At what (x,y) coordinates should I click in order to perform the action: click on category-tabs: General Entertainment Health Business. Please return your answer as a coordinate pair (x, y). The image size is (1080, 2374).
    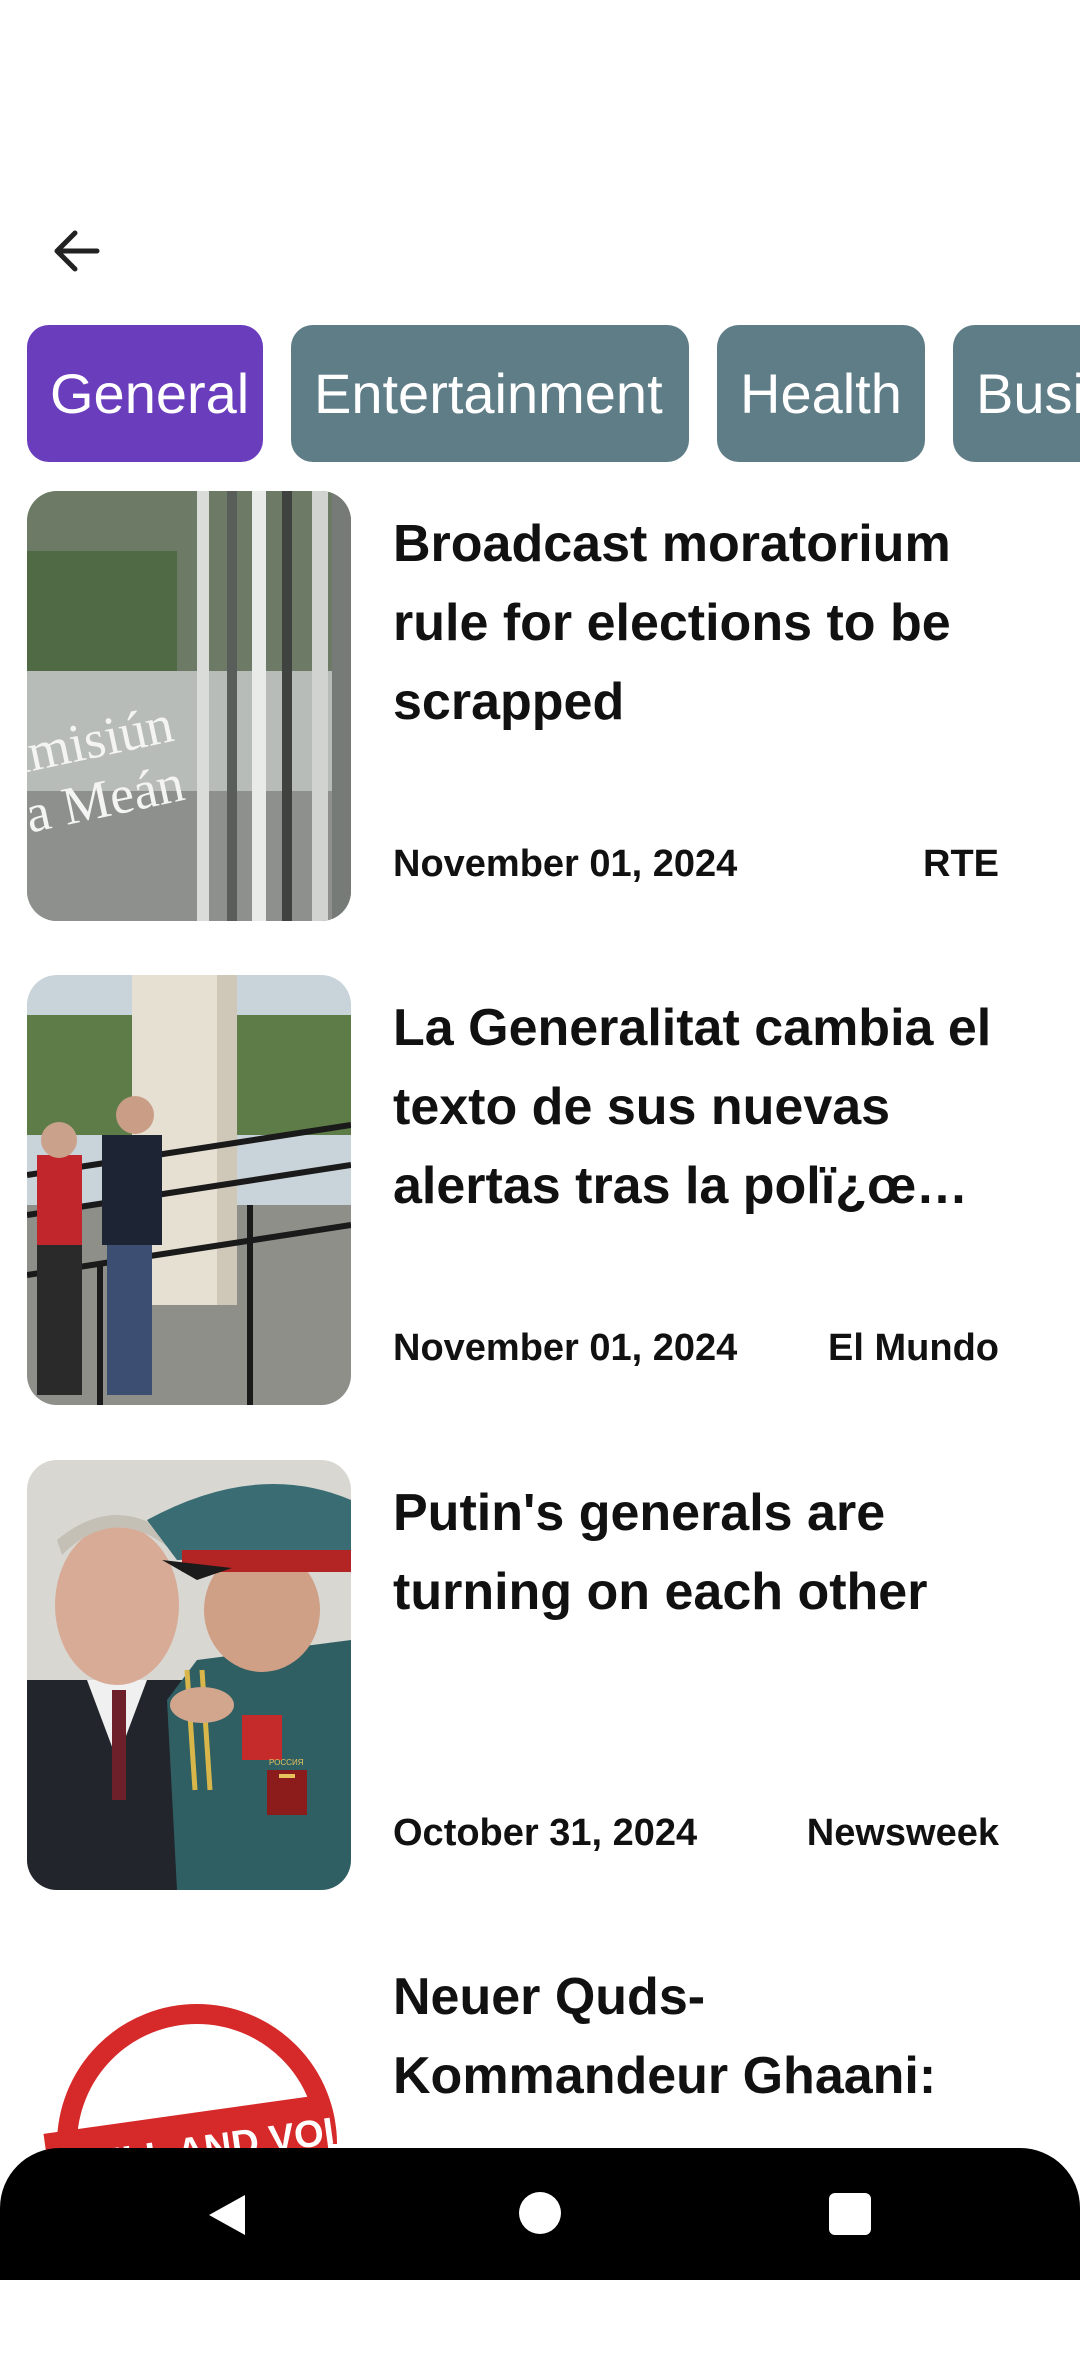
    Looking at the image, I should click on (540, 393).